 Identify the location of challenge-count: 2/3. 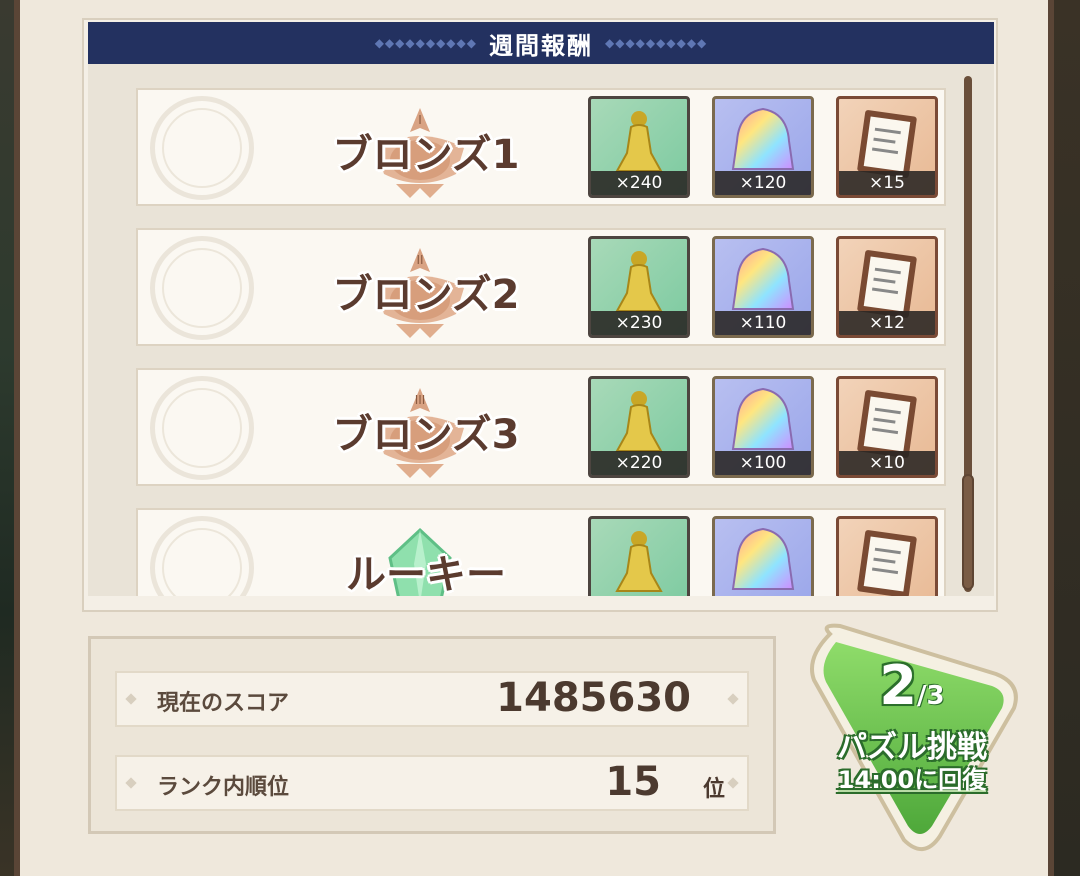
(912, 685).